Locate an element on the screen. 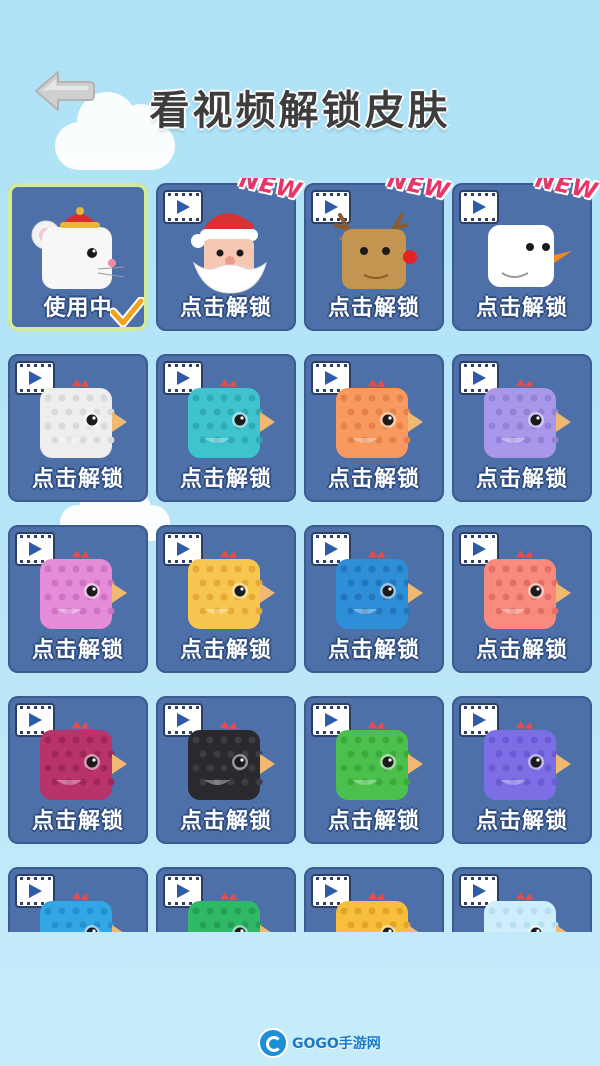 The width and height of the screenshot is (600, 1066). skin-card-mouse: 使用中 is located at coordinates (78, 257).